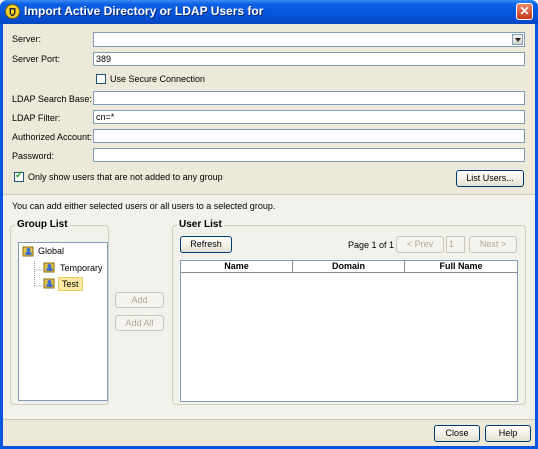 The height and width of the screenshot is (449, 538). I want to click on help-button: Help, so click(508, 433).